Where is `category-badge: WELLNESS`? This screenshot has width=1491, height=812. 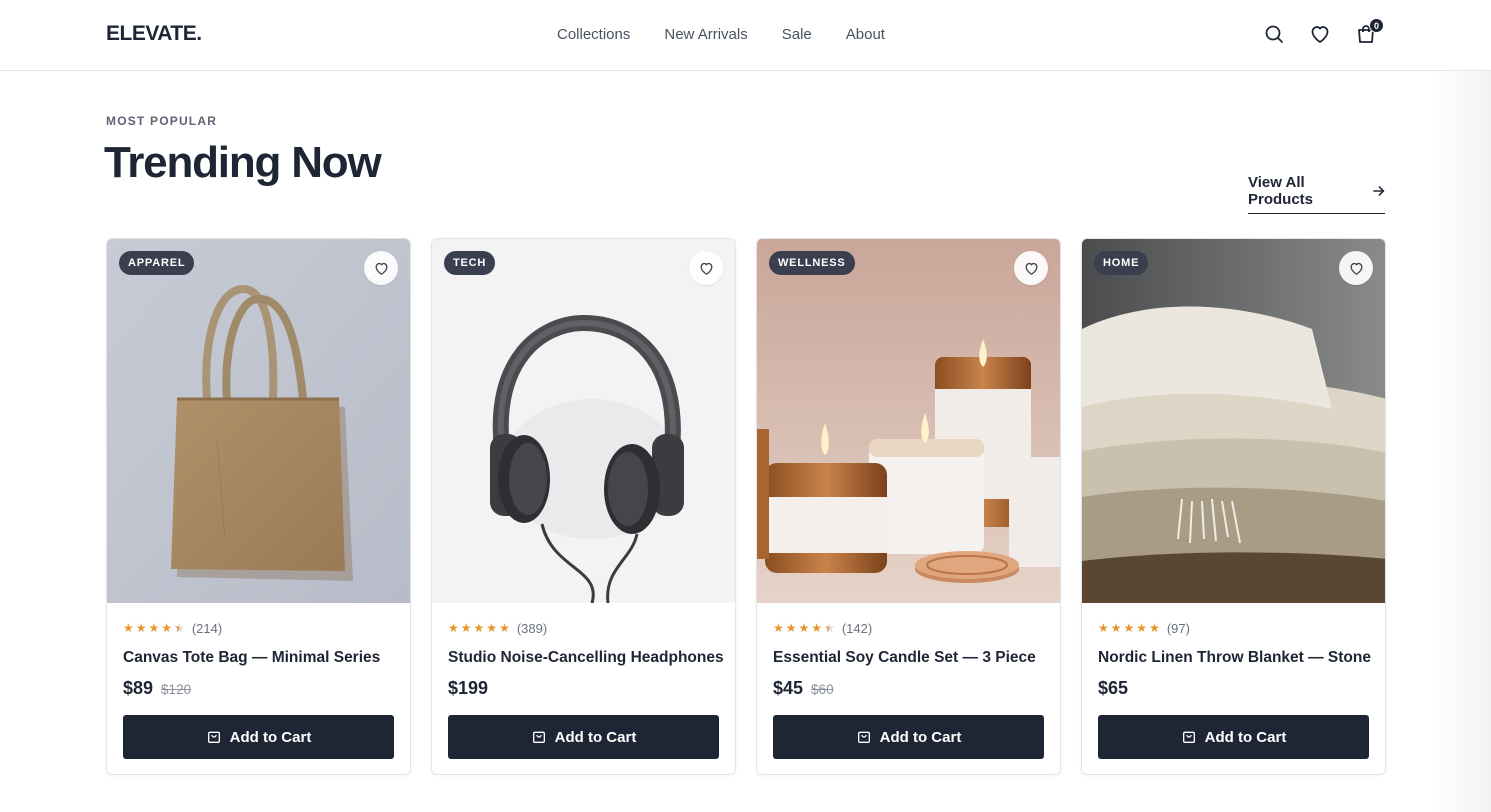 category-badge: WELLNESS is located at coordinates (812, 263).